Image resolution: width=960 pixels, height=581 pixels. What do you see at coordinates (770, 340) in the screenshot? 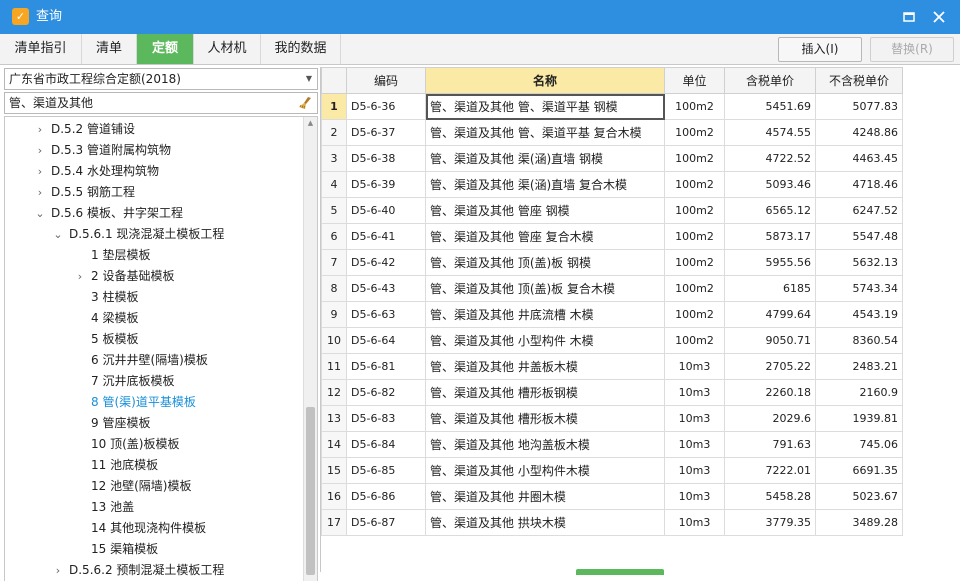
I see `cell-price-tax: 9050.71` at bounding box center [770, 340].